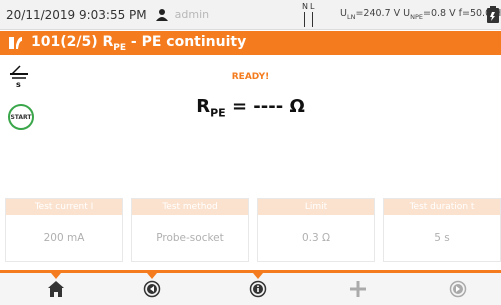 The image size is (501, 305). I want to click on info-icon, so click(258, 289).